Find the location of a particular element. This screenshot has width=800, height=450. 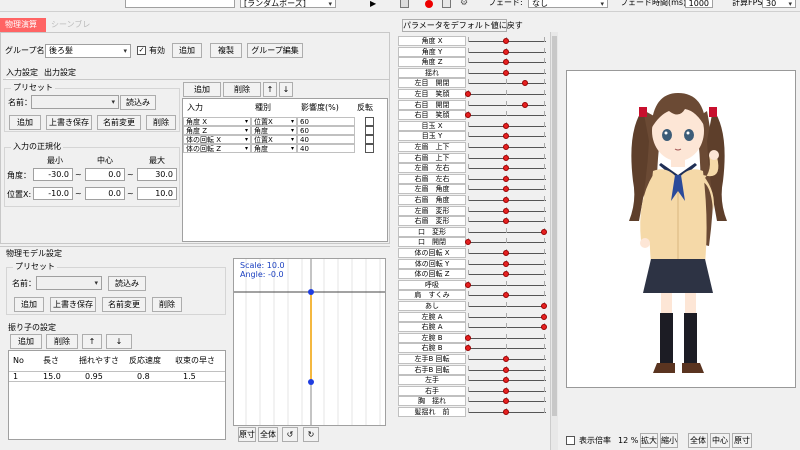

pos-max-input: 10.0 is located at coordinates (157, 193).